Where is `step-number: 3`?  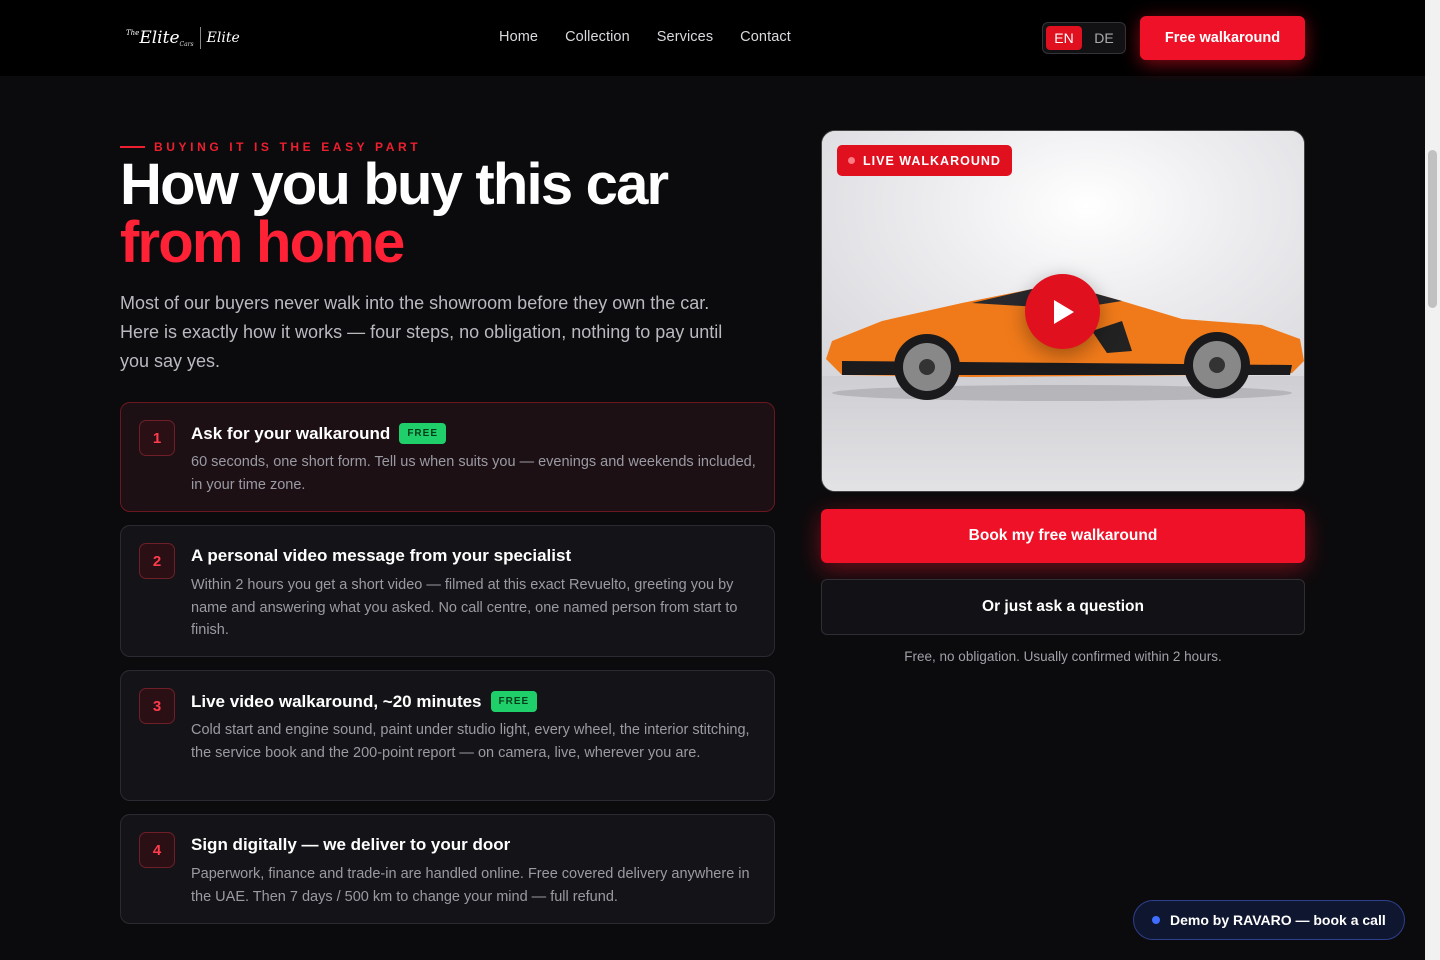 step-number: 3 is located at coordinates (157, 706).